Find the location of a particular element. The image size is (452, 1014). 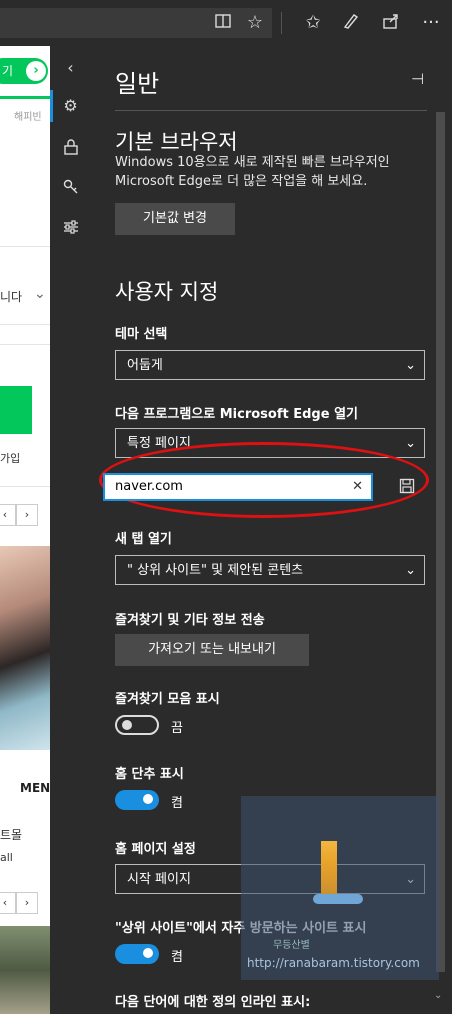

new-tab-label: 새 탭 열기 is located at coordinates (143, 539).